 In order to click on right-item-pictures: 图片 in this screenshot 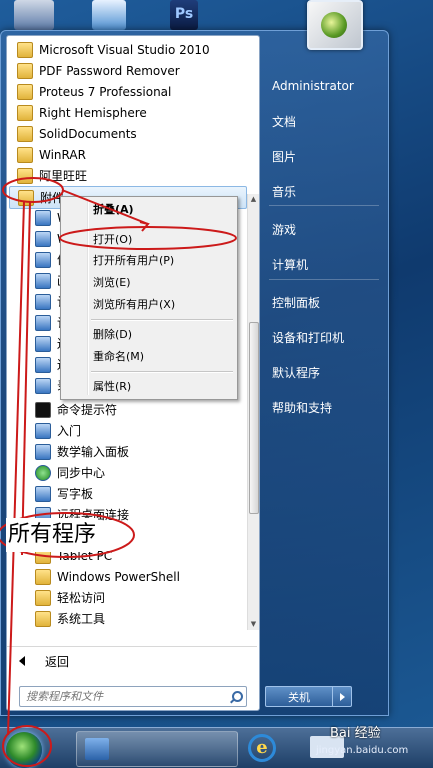, I will do `click(327, 156)`.